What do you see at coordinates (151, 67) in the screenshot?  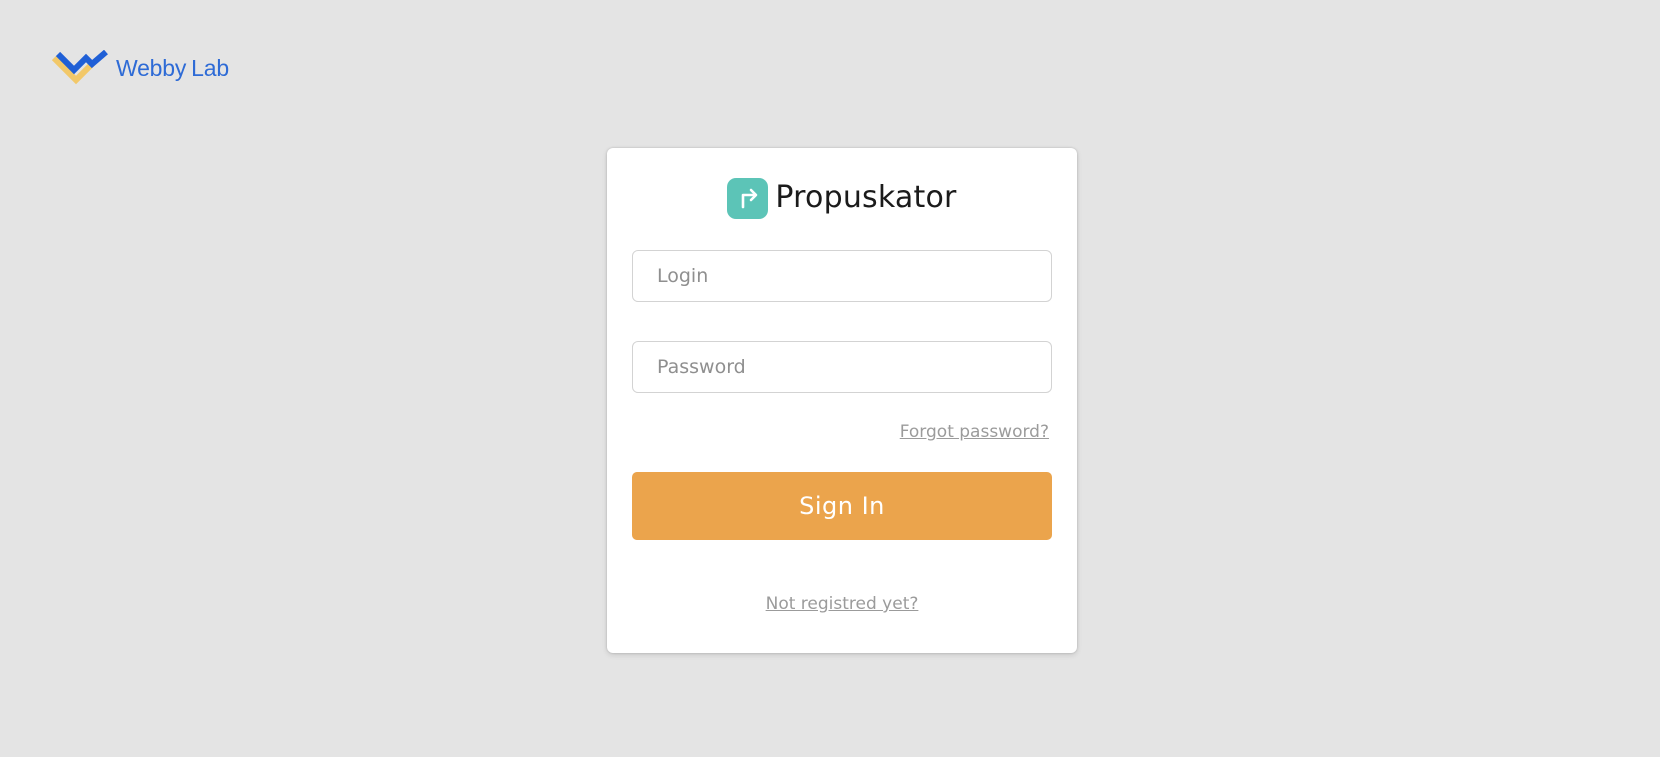 I see `brand-name-part1: Webby` at bounding box center [151, 67].